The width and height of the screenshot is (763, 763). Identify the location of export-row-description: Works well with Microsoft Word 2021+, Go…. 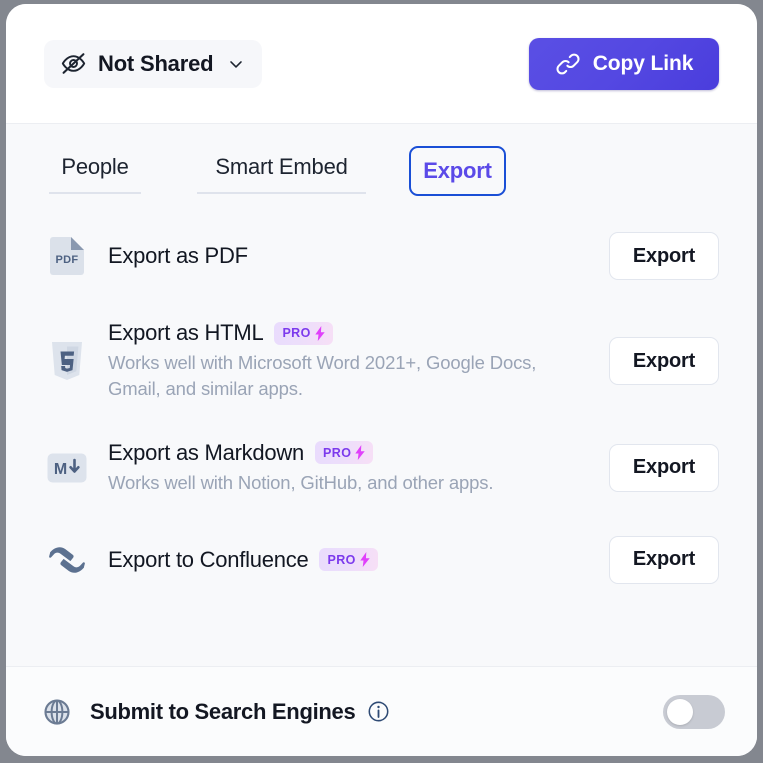
(322, 376).